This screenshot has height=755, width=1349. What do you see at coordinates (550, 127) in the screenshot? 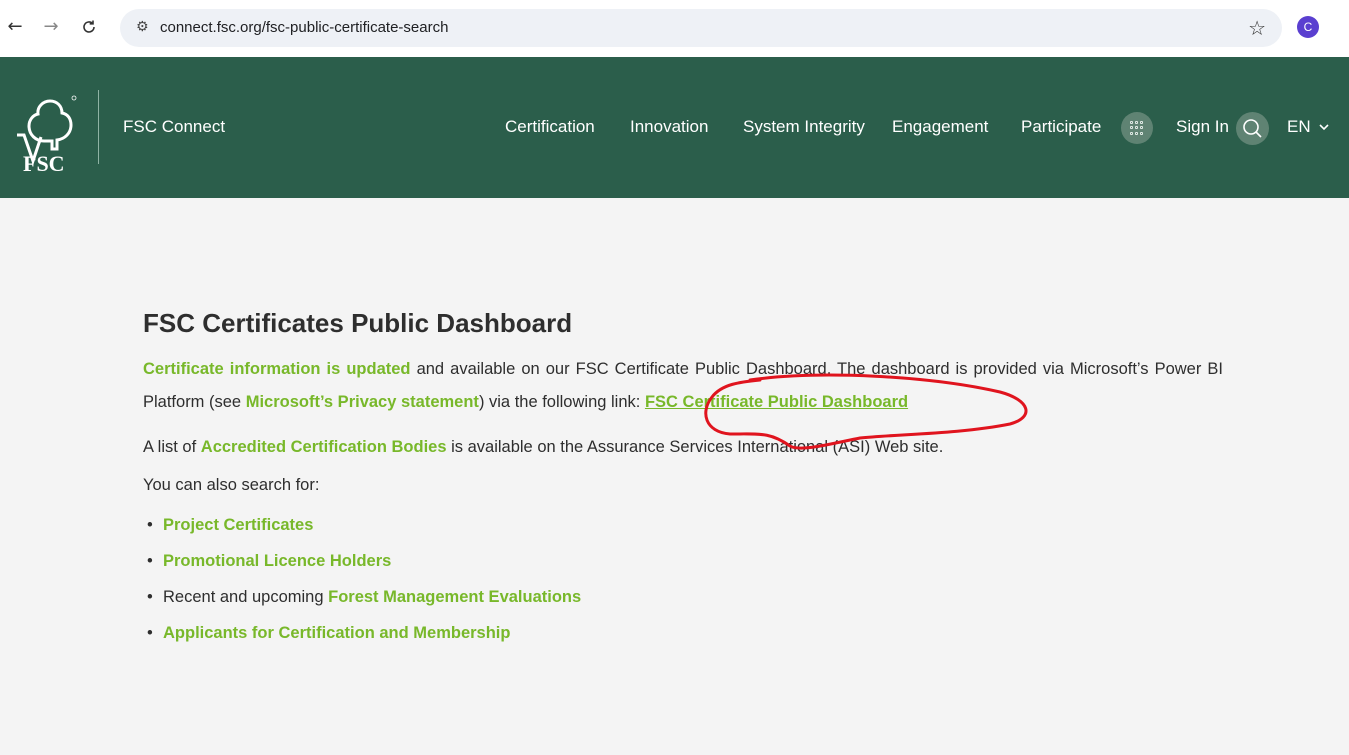
I see `nav-certification: Certification` at bounding box center [550, 127].